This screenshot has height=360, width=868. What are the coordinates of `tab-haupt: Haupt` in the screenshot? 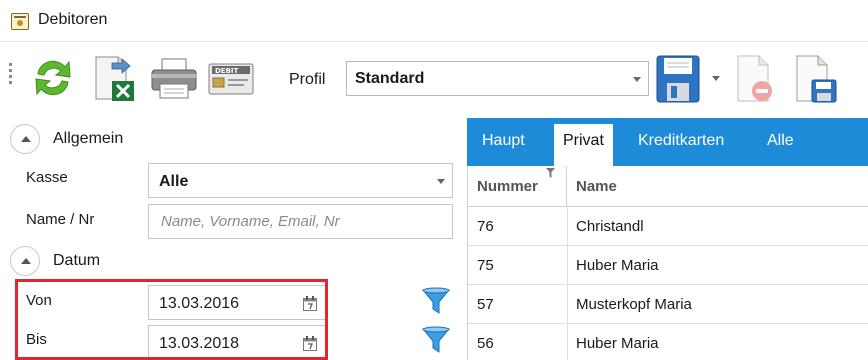 It's located at (503, 141).